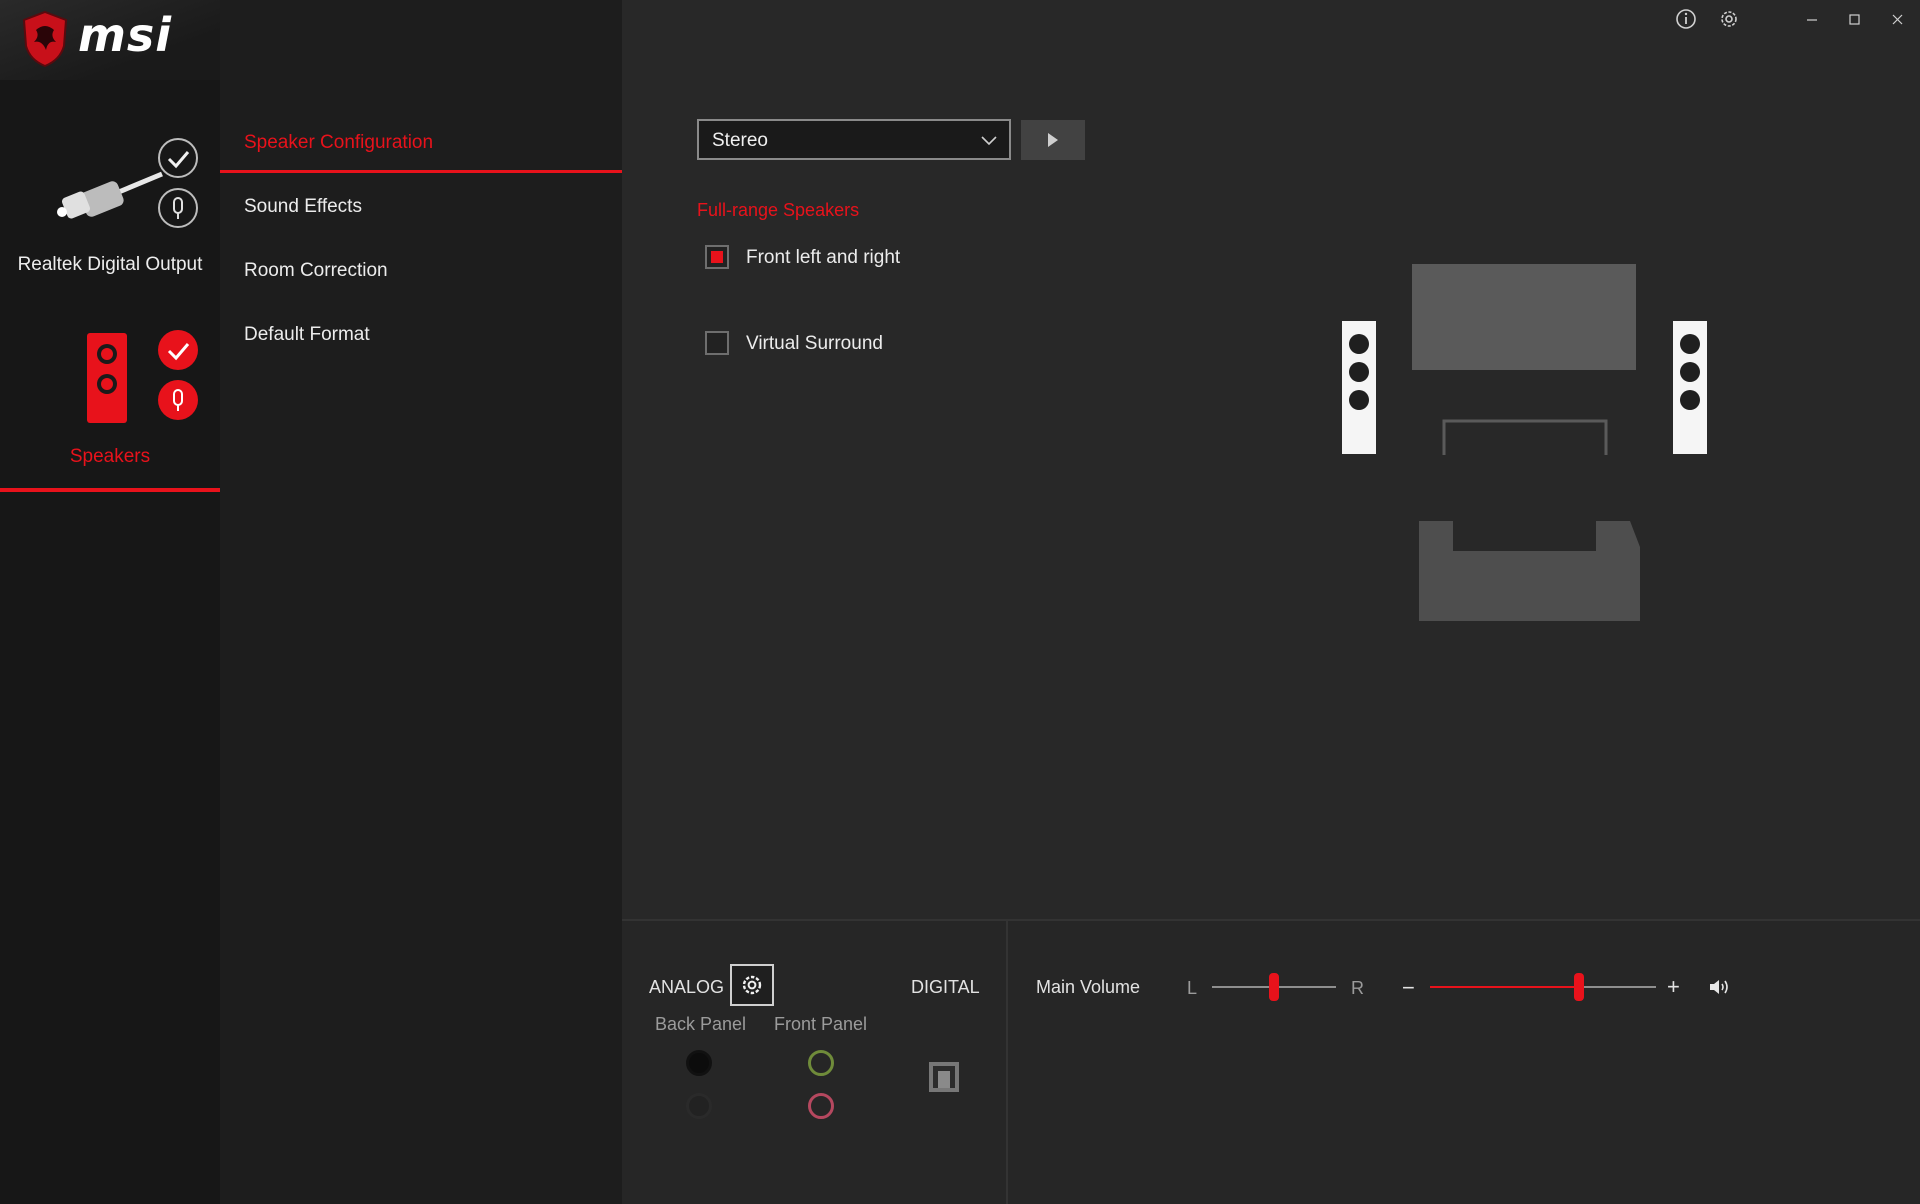 This screenshot has height=1204, width=1920. What do you see at coordinates (1690, 387) in the screenshot?
I see `front-right-speaker-icon` at bounding box center [1690, 387].